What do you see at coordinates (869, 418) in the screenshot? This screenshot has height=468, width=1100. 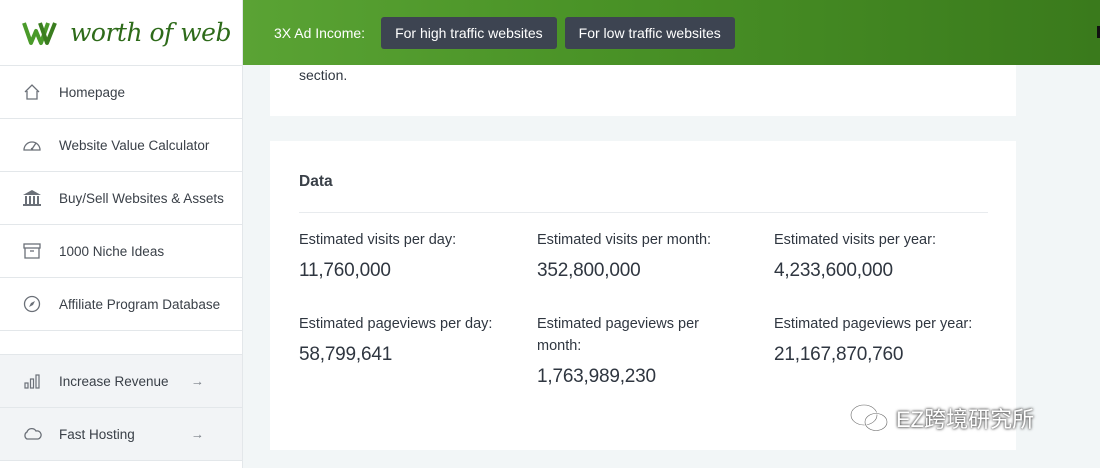 I see `wechat-icon` at bounding box center [869, 418].